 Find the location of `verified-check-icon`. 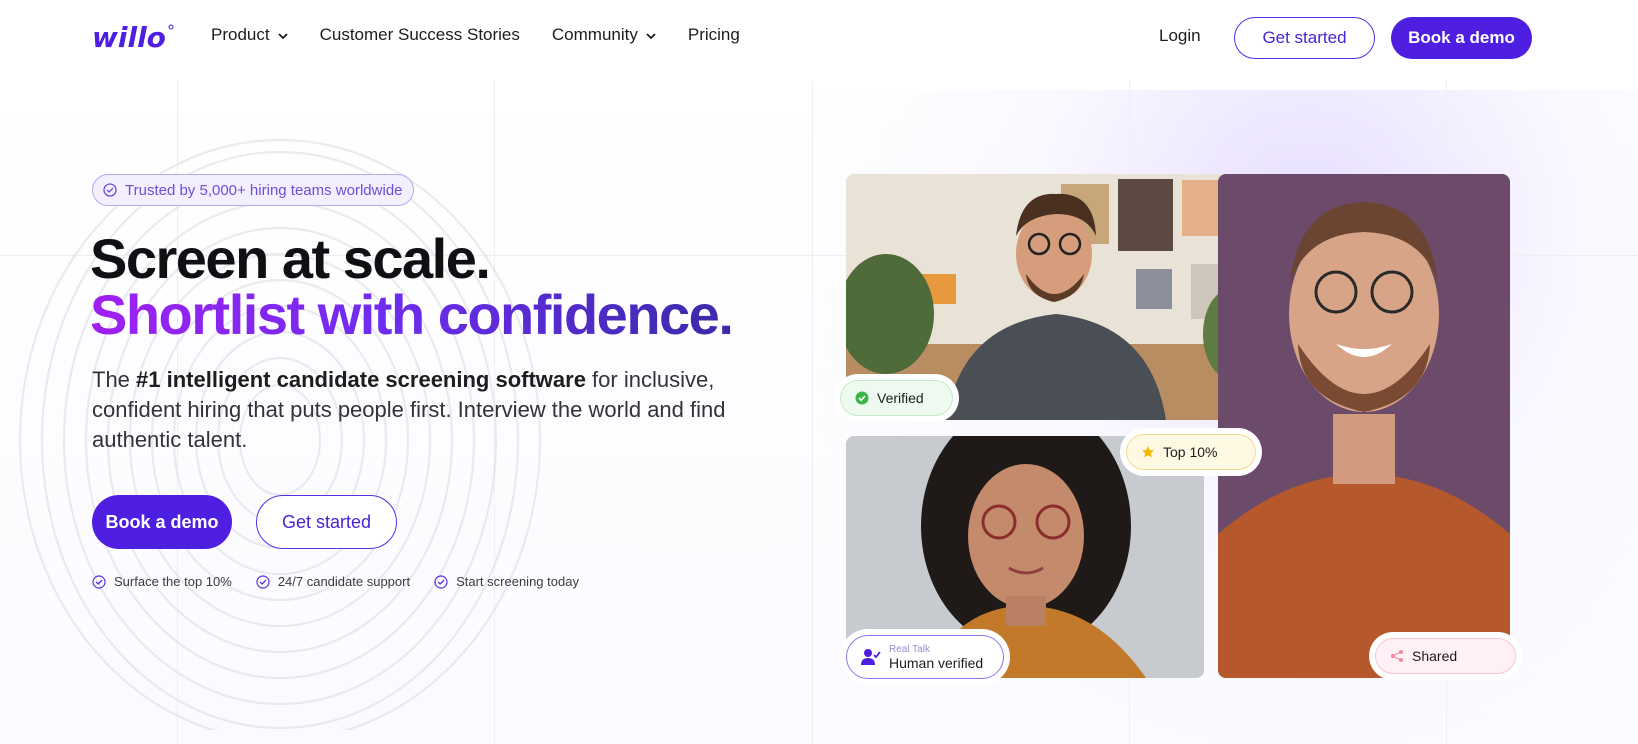

verified-check-icon is located at coordinates (862, 398).